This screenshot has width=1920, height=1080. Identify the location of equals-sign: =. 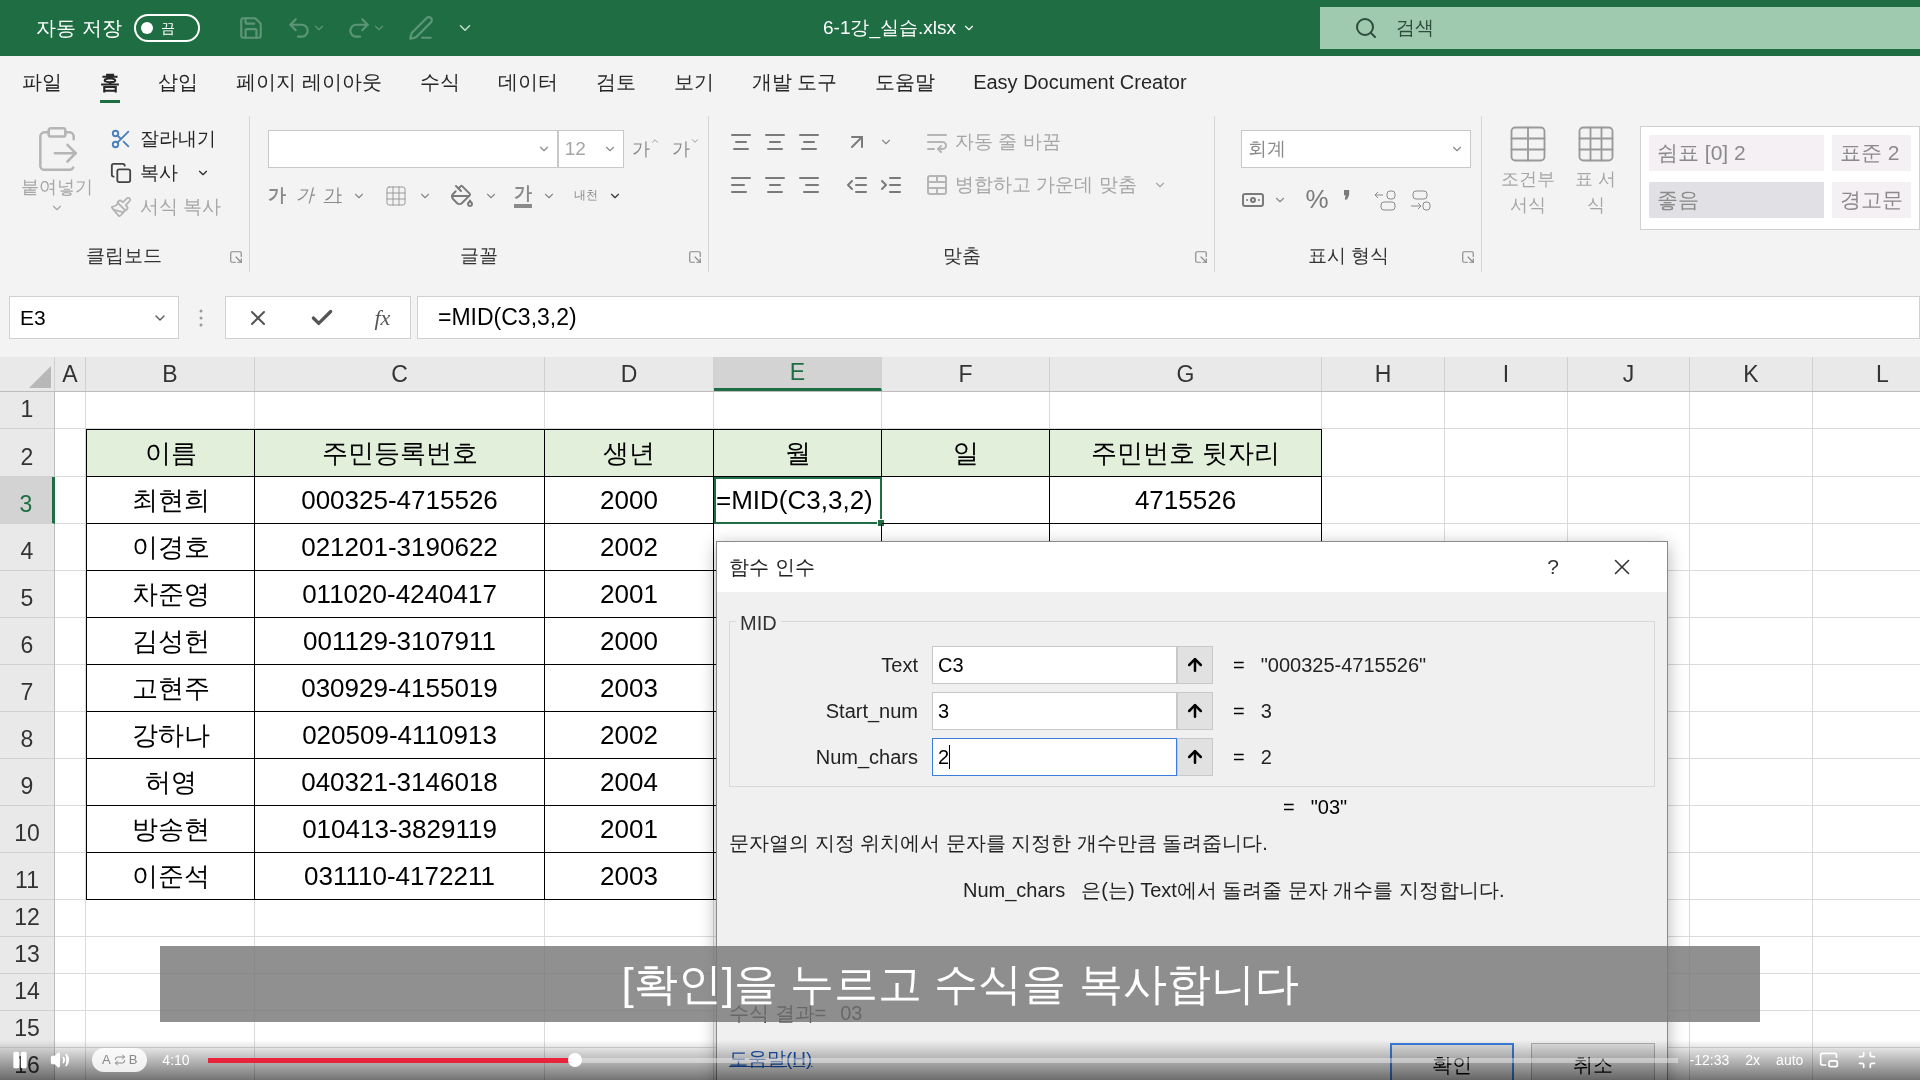
(1239, 757).